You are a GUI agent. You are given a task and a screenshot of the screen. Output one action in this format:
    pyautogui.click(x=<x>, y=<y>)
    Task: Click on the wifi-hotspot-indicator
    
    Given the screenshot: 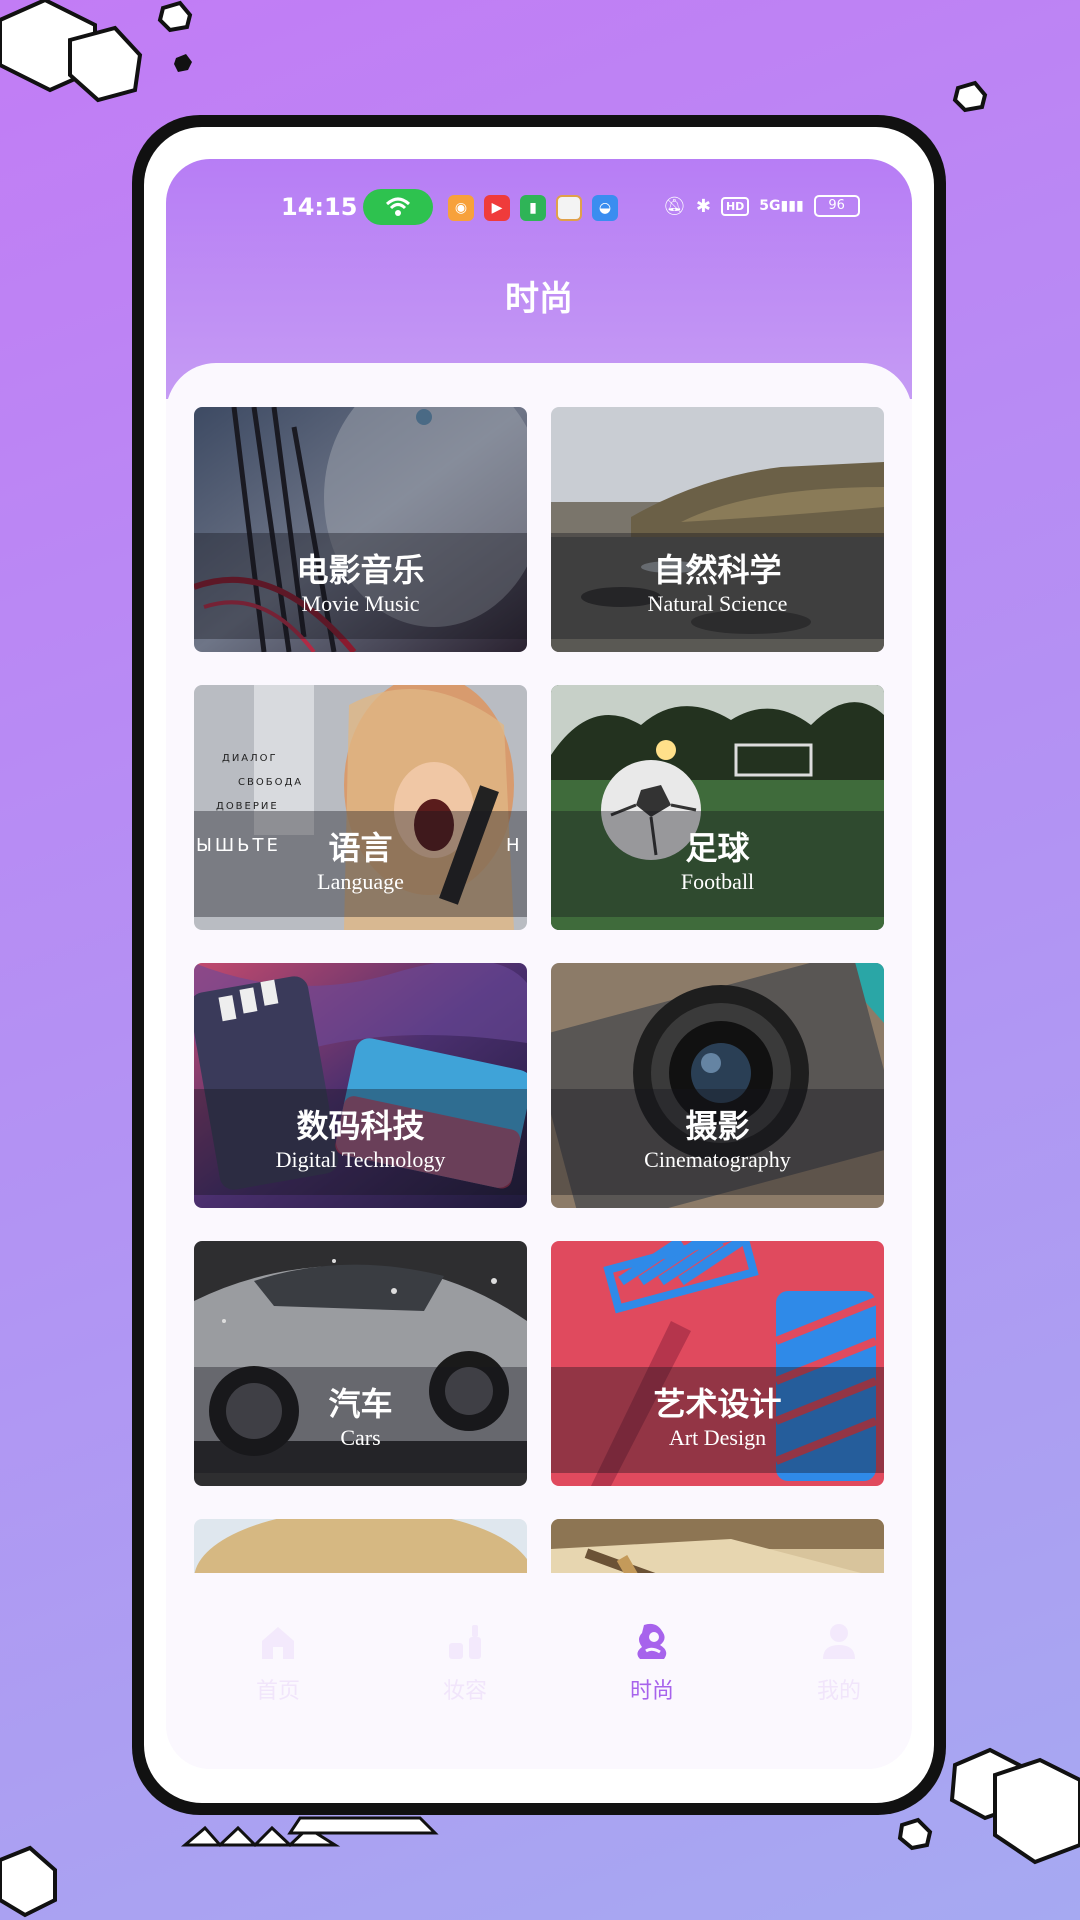 What is the action you would take?
    pyautogui.click(x=398, y=207)
    